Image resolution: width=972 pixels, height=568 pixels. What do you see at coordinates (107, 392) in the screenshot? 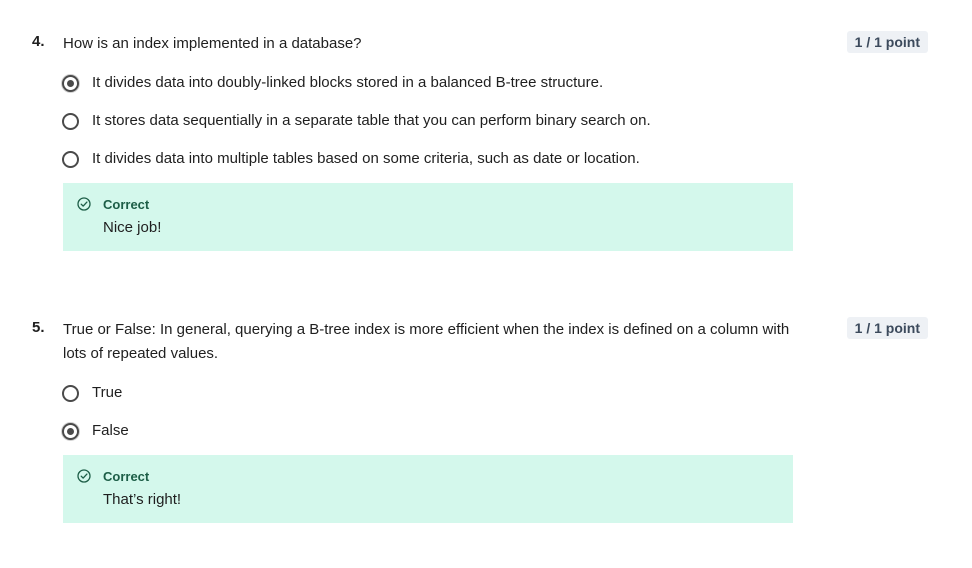
I see `option-label: True` at bounding box center [107, 392].